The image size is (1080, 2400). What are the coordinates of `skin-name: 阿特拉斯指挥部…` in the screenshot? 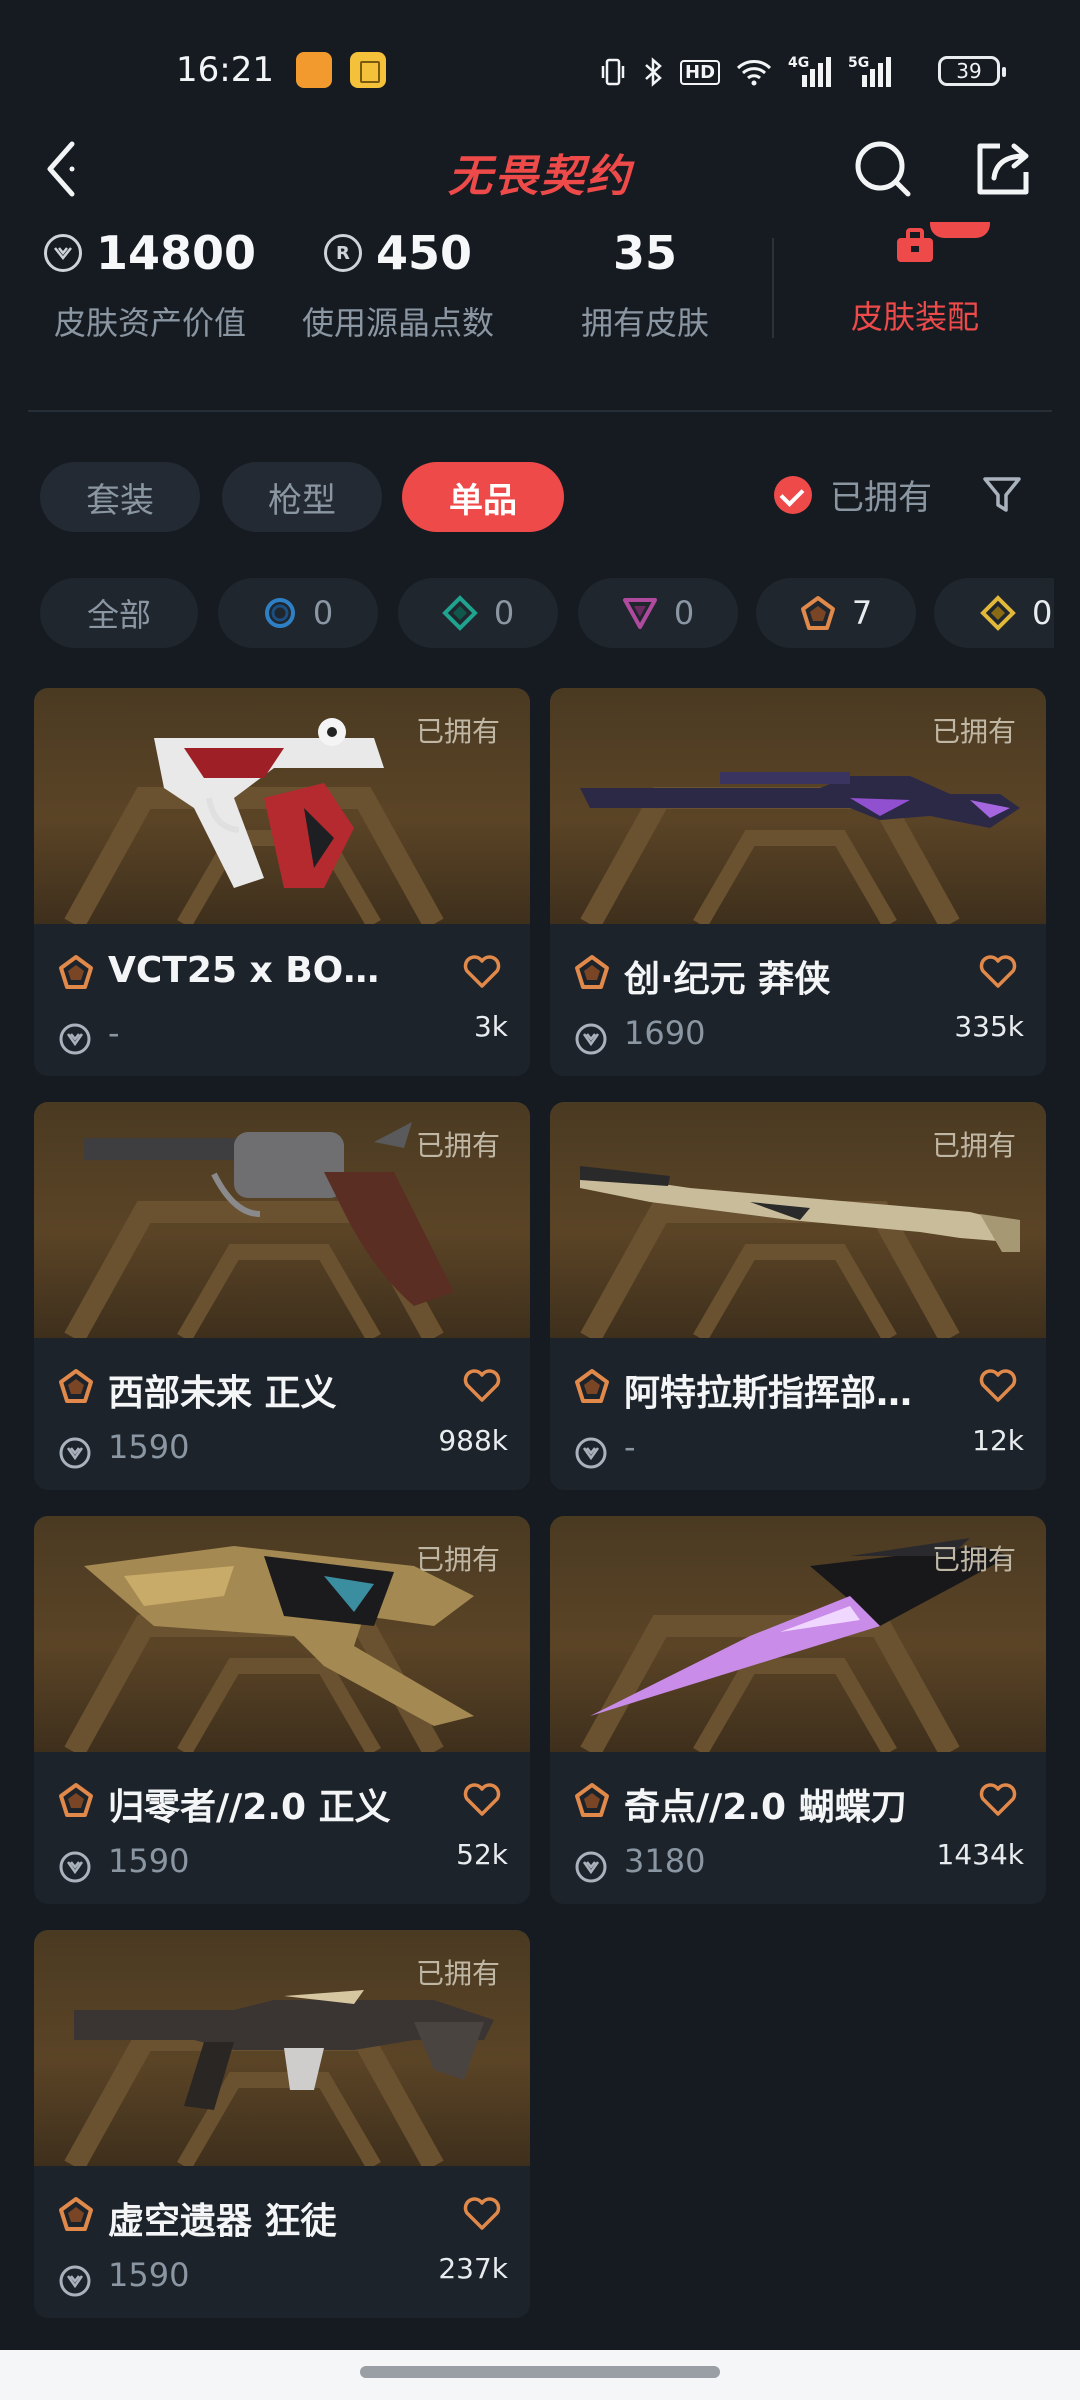 It's located at (768, 1393).